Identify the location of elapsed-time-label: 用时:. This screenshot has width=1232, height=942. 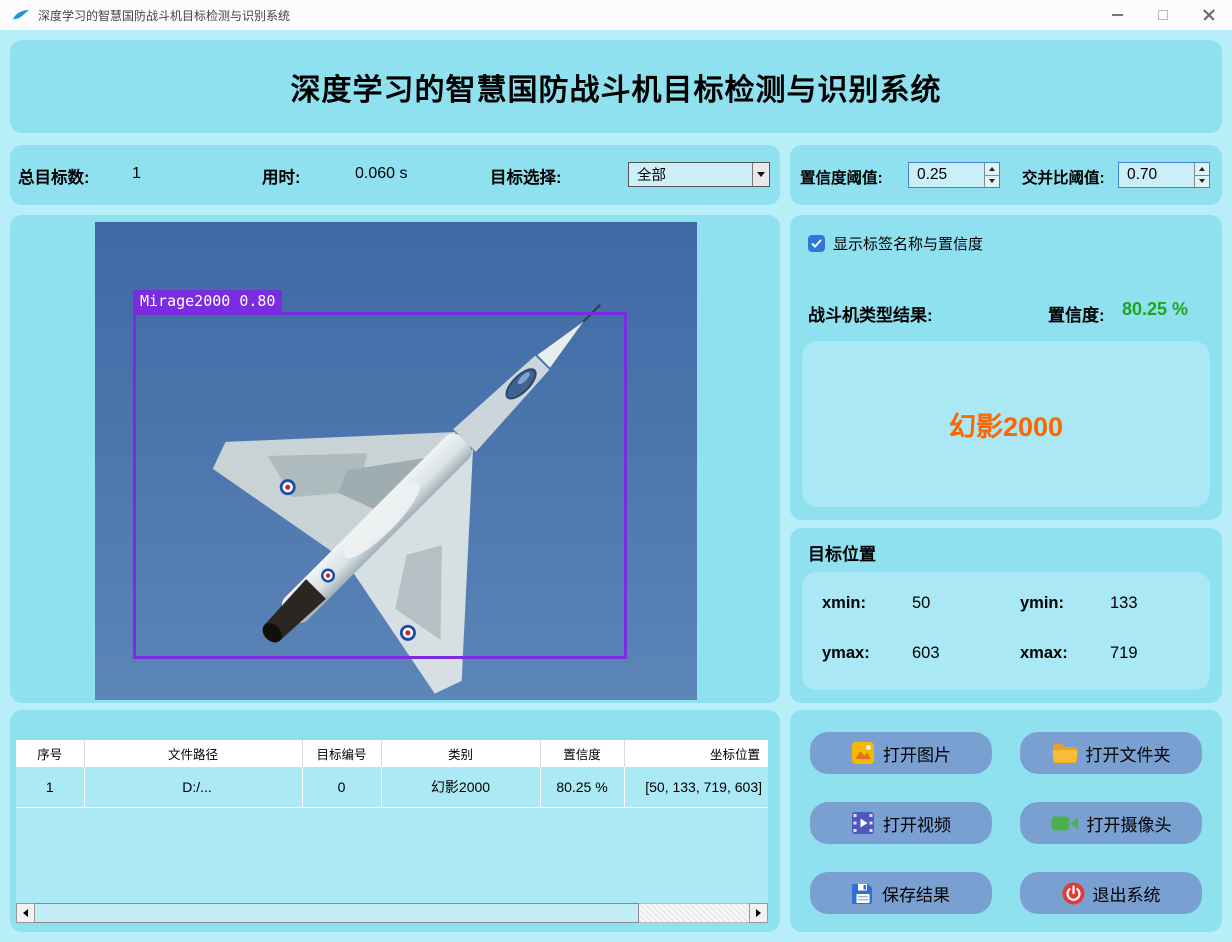
(281, 178).